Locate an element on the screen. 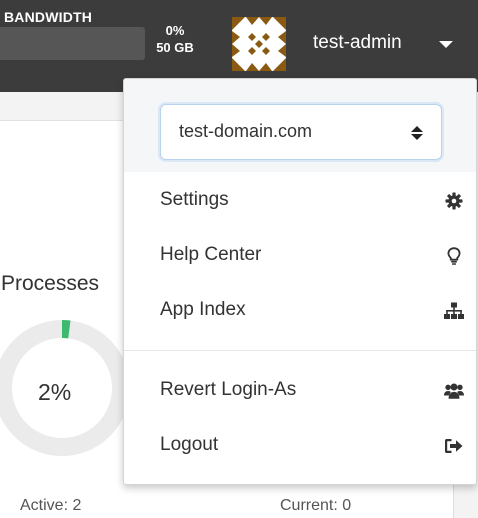 This screenshot has width=478, height=518. menu-item-revert-login-as: Revert Login-As is located at coordinates (300, 391).